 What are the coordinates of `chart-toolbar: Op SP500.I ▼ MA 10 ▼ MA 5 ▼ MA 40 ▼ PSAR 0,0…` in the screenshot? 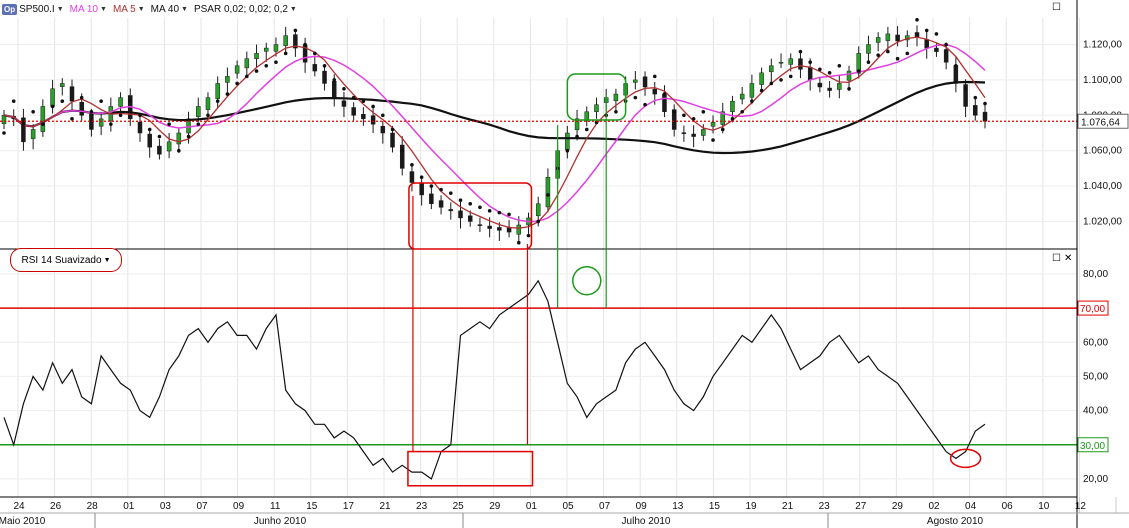 It's located at (148, 9).